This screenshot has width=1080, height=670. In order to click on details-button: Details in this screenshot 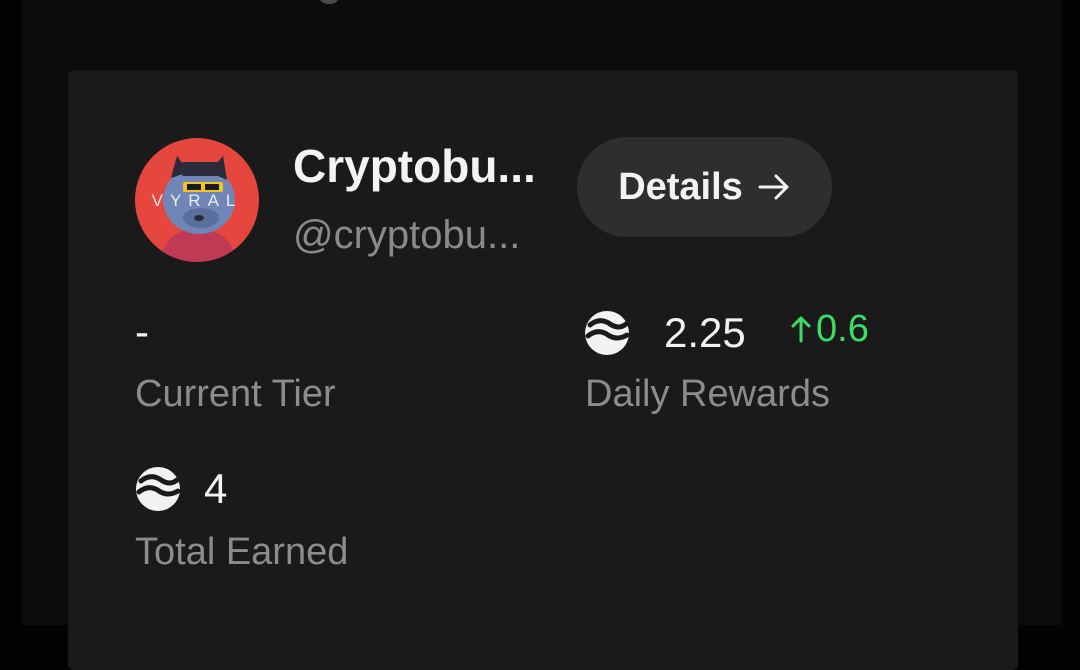, I will do `click(704, 187)`.